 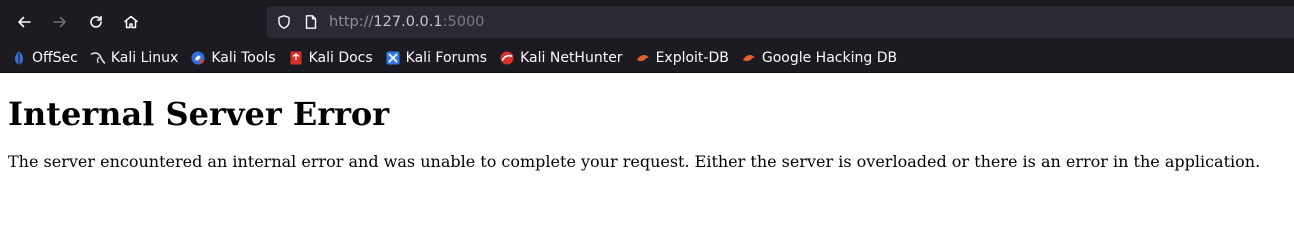 I want to click on home-button, so click(x=131, y=22).